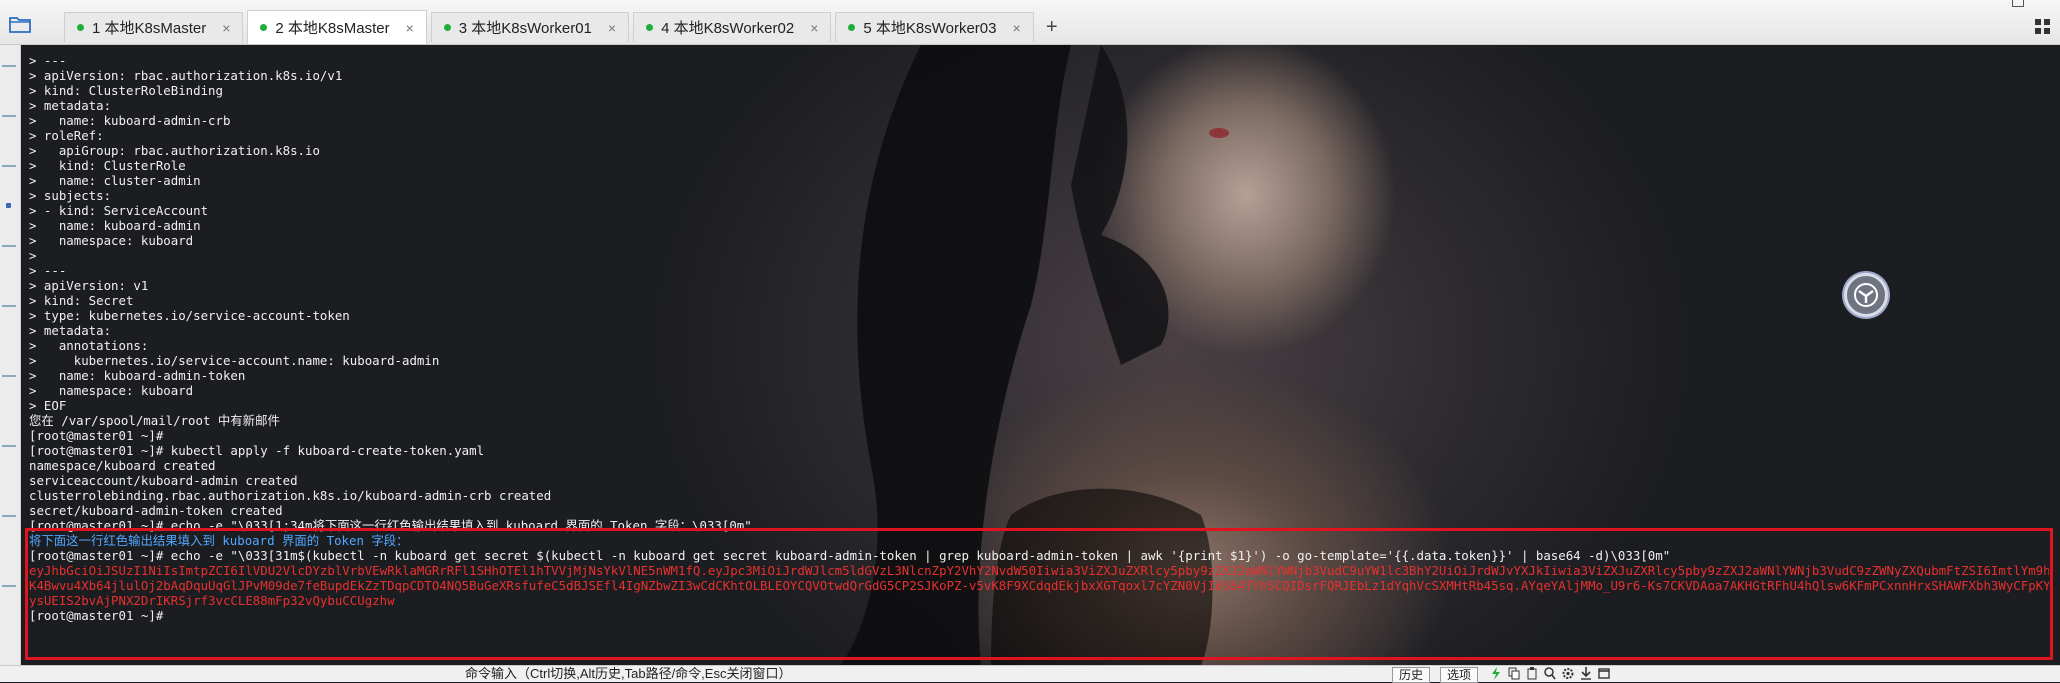 The width and height of the screenshot is (2060, 683). Describe the element at coordinates (96, 435) in the screenshot. I see `terminal-line: [root@master01 ~]#` at that location.